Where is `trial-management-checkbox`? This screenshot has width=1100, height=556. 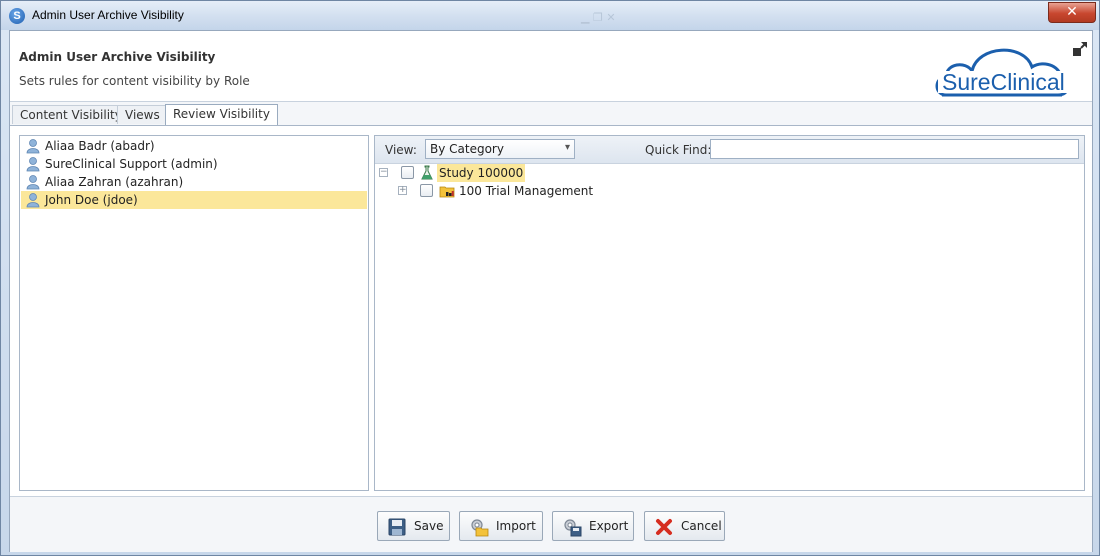
trial-management-checkbox is located at coordinates (426, 190).